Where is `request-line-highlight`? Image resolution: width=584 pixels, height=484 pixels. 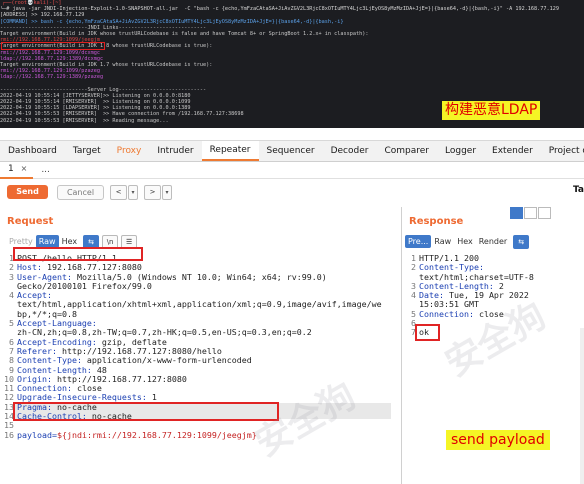 request-line-highlight is located at coordinates (78, 254).